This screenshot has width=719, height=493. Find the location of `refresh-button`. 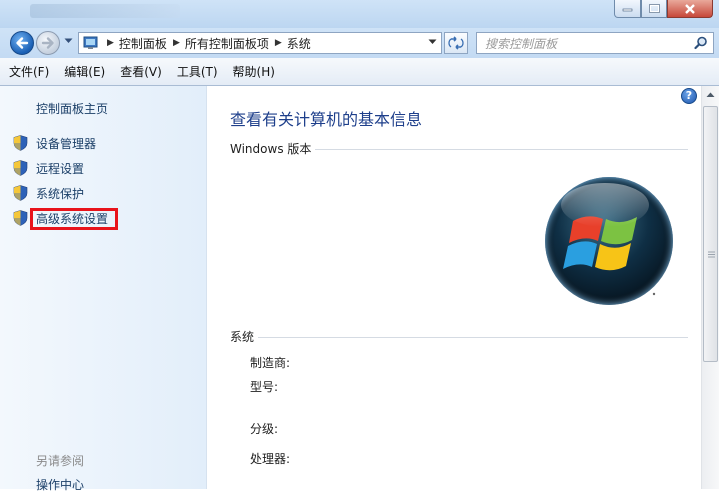

refresh-button is located at coordinates (456, 43).